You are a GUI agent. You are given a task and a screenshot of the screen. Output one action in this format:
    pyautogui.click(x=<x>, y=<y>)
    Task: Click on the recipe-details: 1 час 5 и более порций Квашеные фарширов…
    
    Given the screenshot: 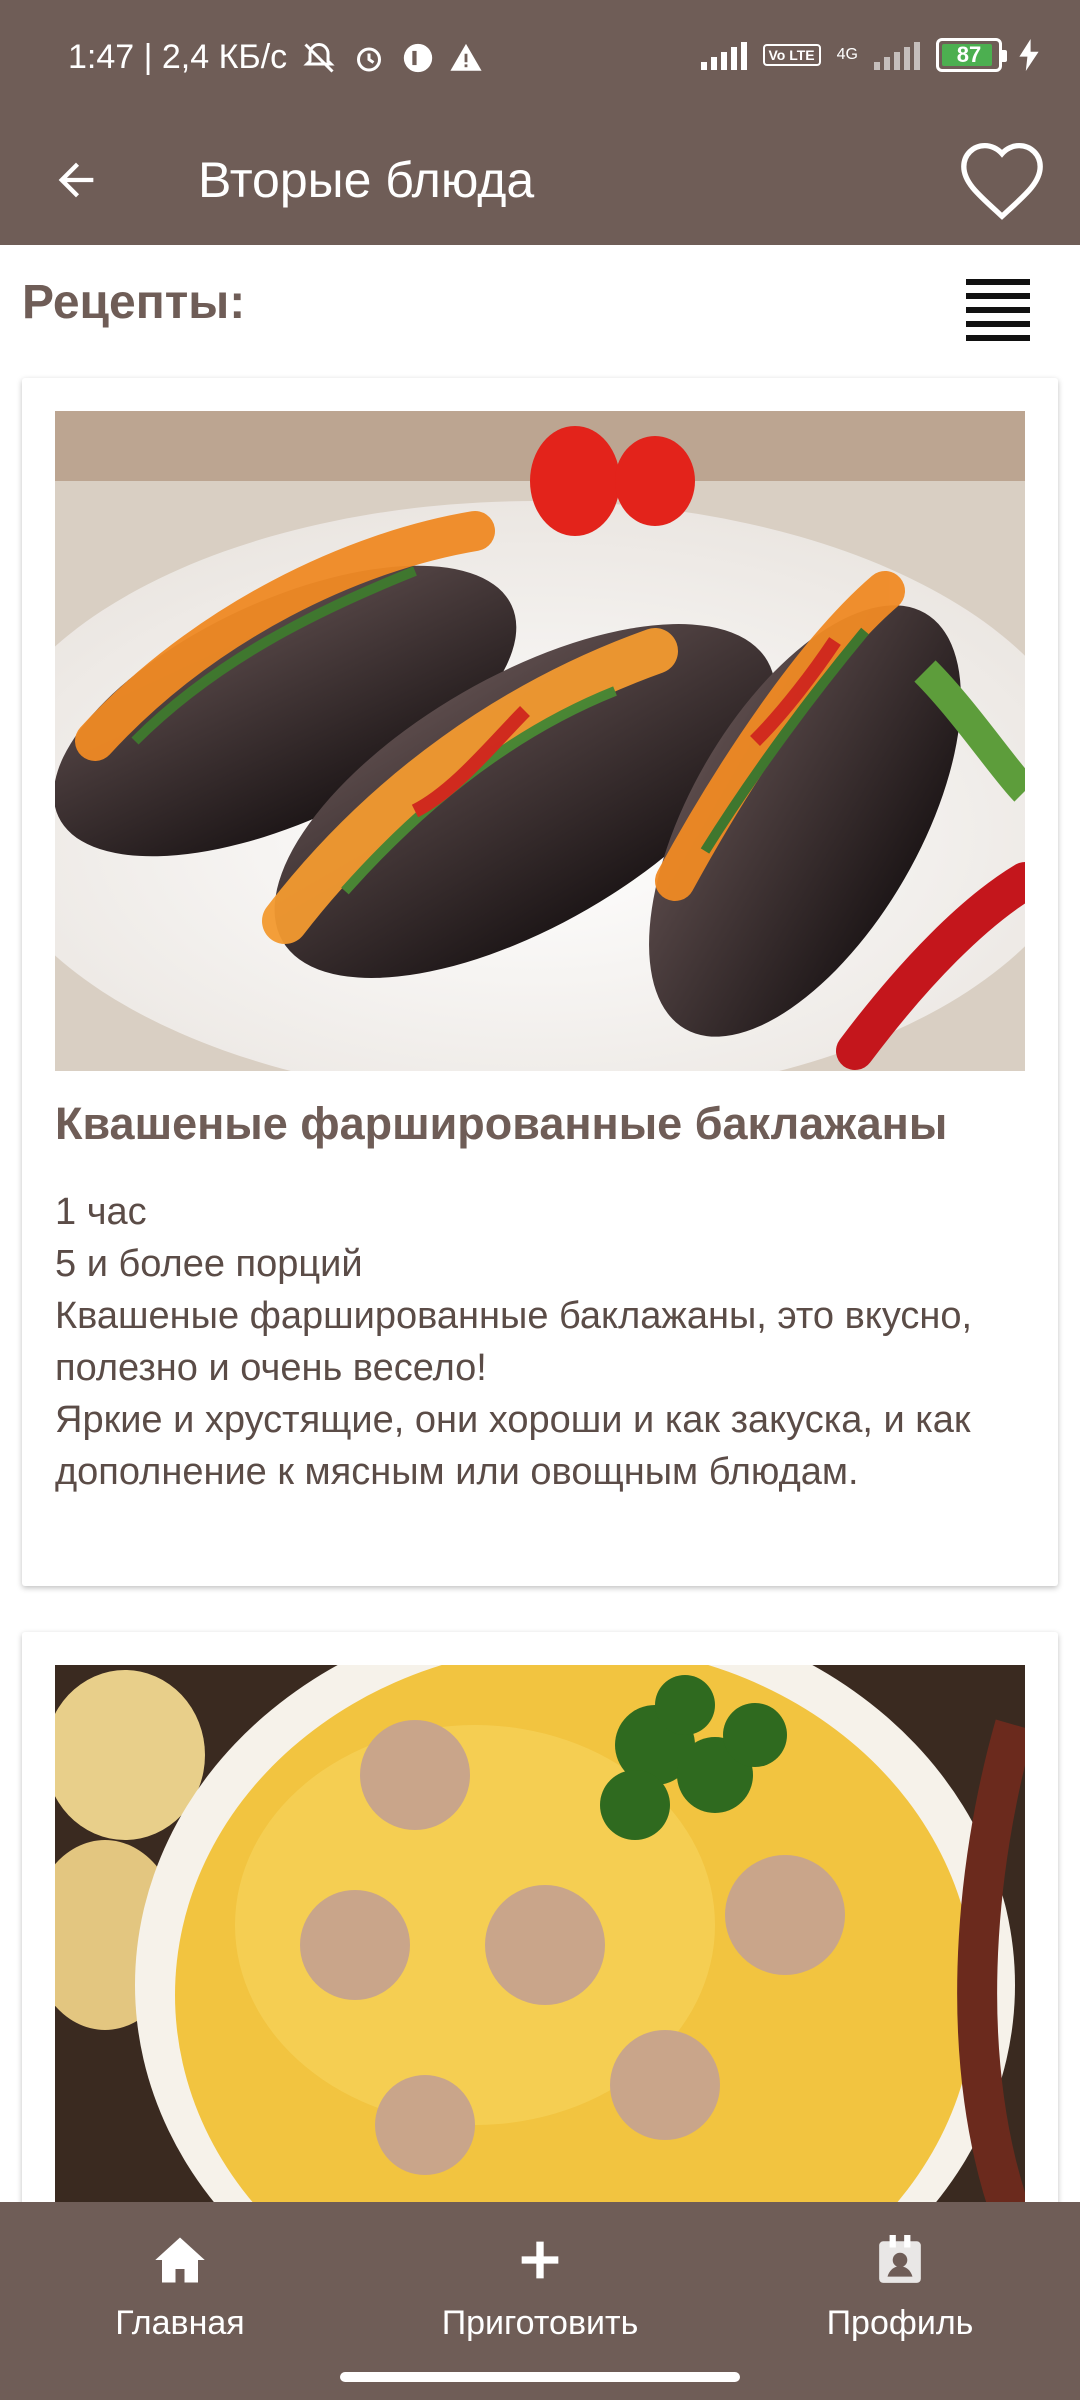 What is the action you would take?
    pyautogui.click(x=545, y=1342)
    